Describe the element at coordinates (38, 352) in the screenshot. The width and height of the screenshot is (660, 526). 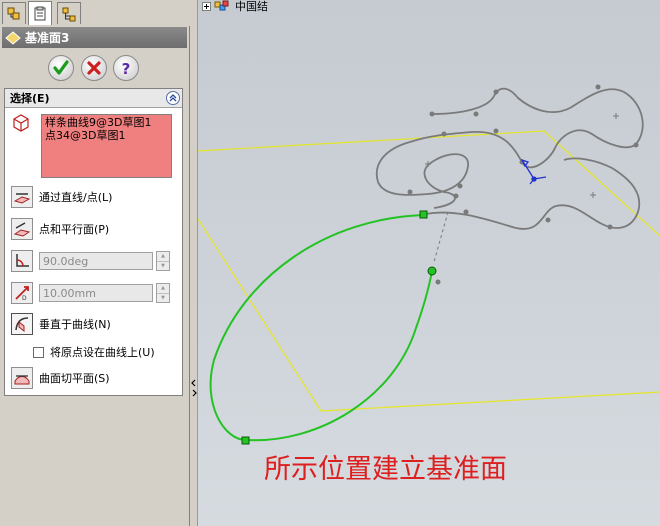
I see `origin-on-curve-checkbox` at that location.